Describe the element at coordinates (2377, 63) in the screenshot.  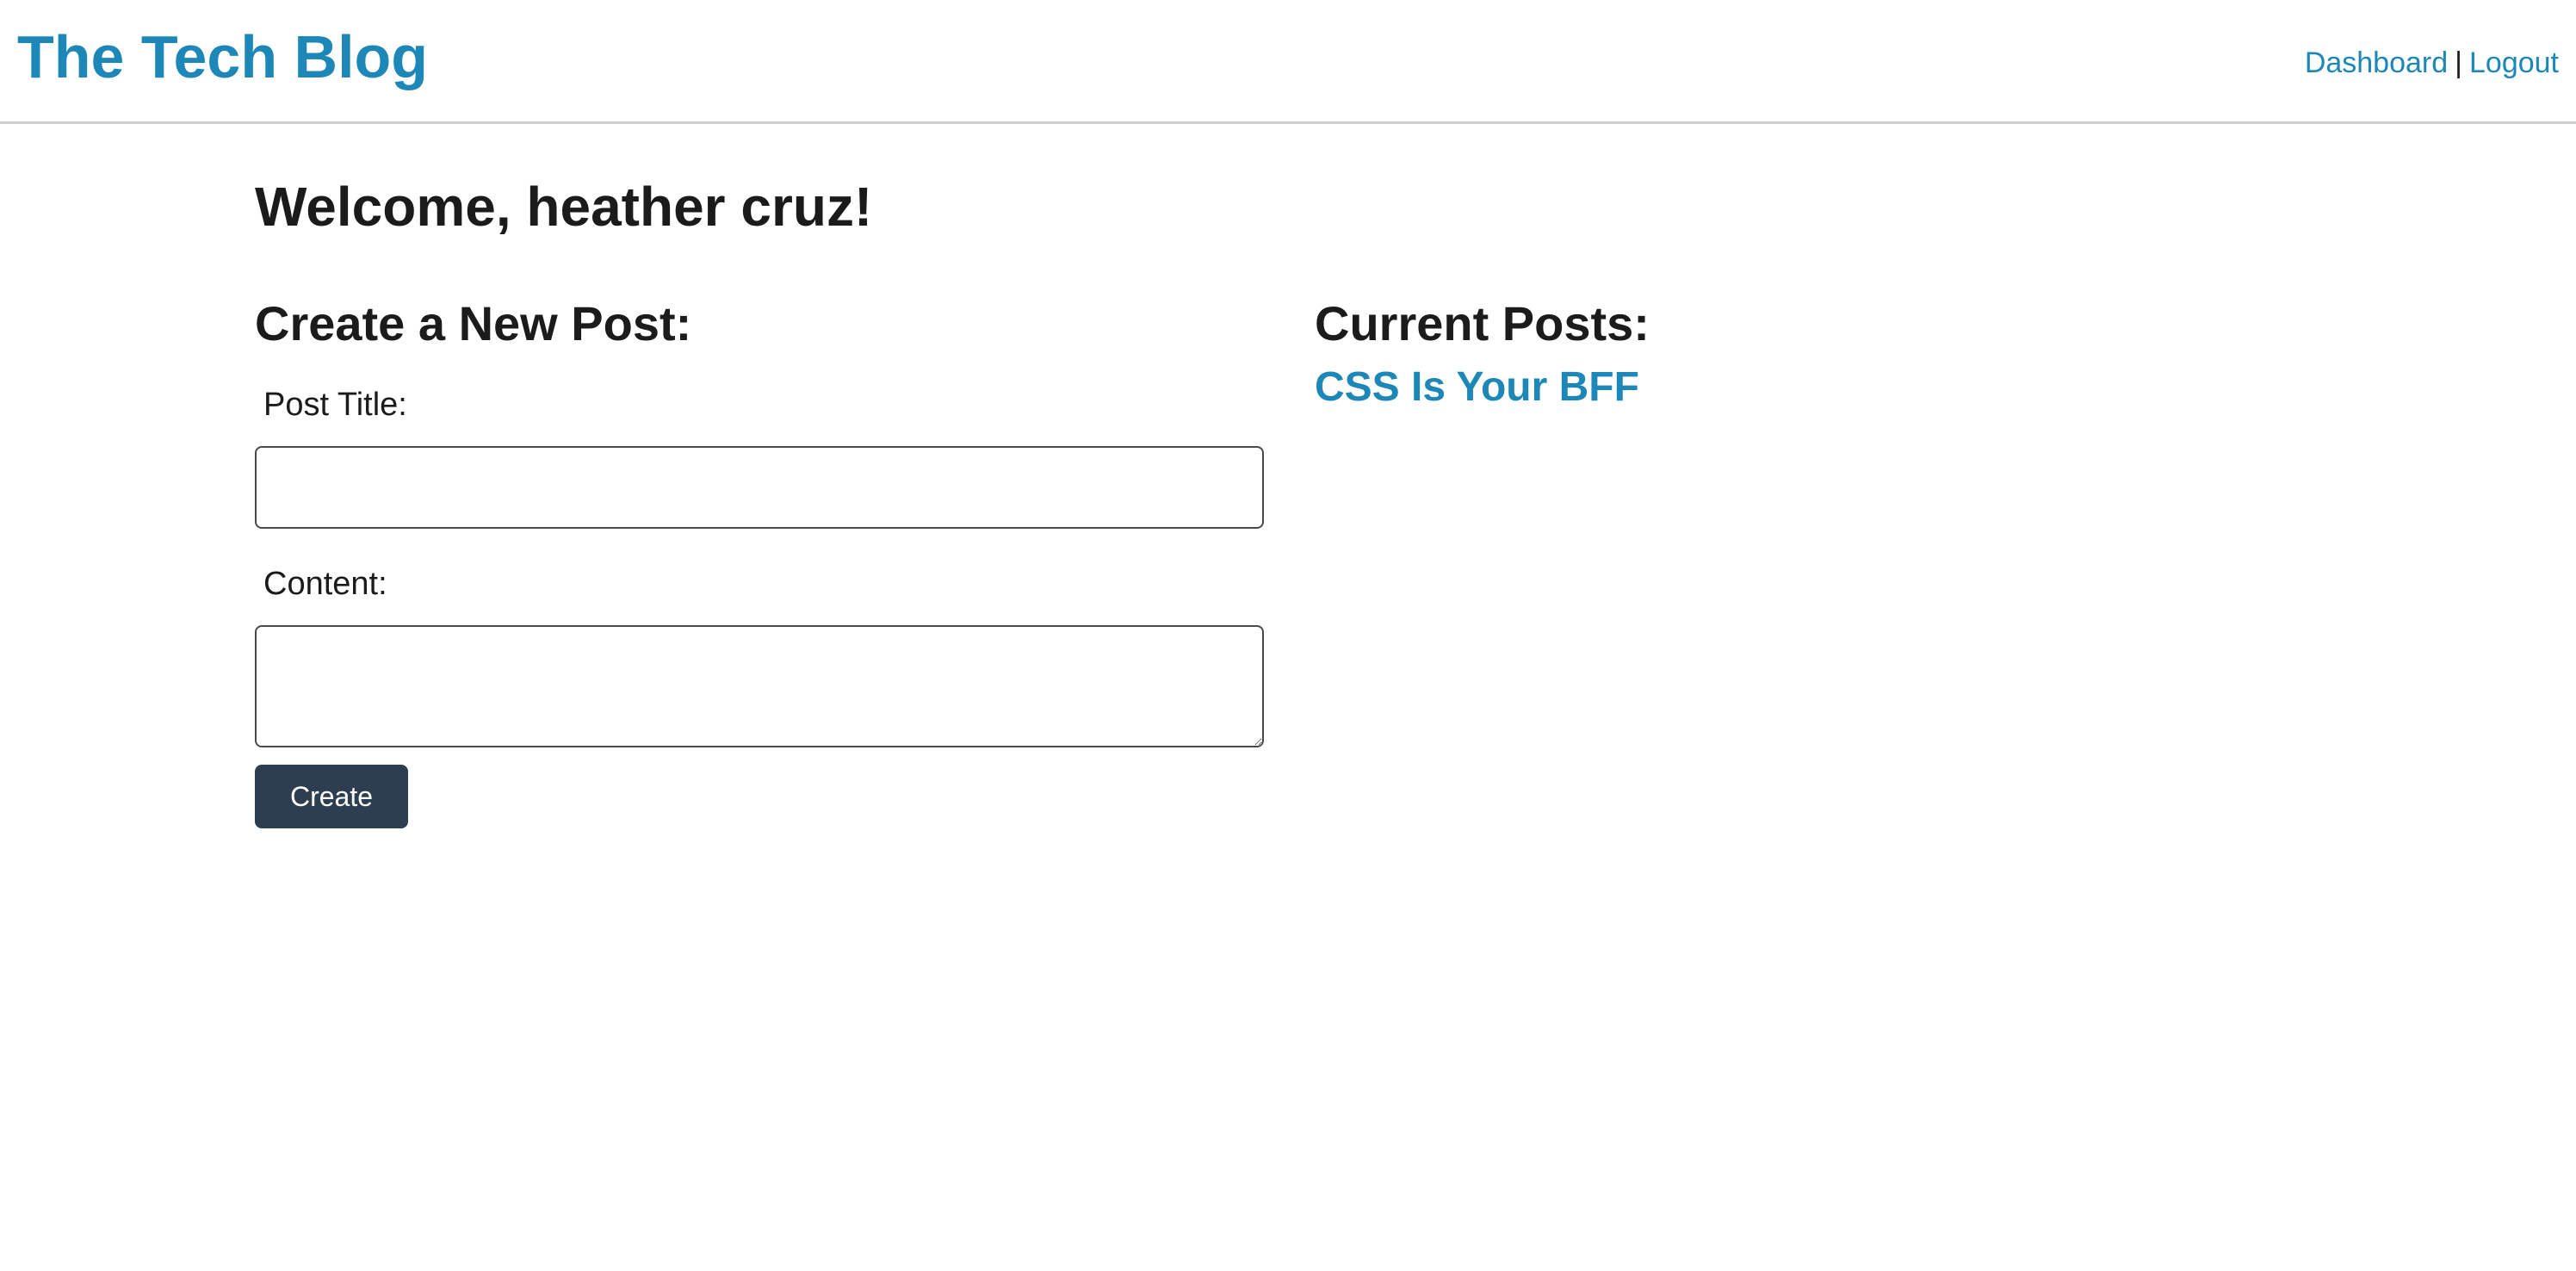
I see `dashboard-link: Dashboard` at that location.